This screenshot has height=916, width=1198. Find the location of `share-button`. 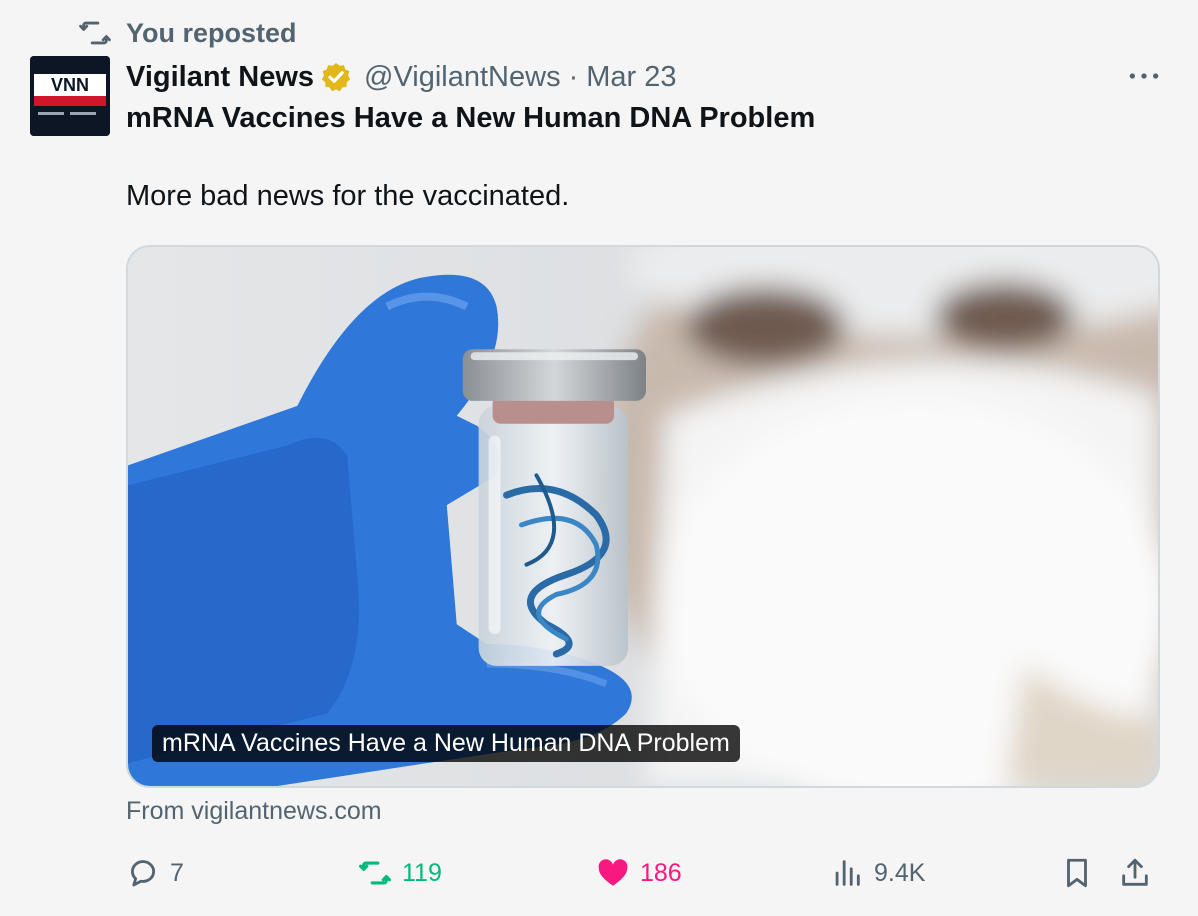

share-button is located at coordinates (1135, 873).